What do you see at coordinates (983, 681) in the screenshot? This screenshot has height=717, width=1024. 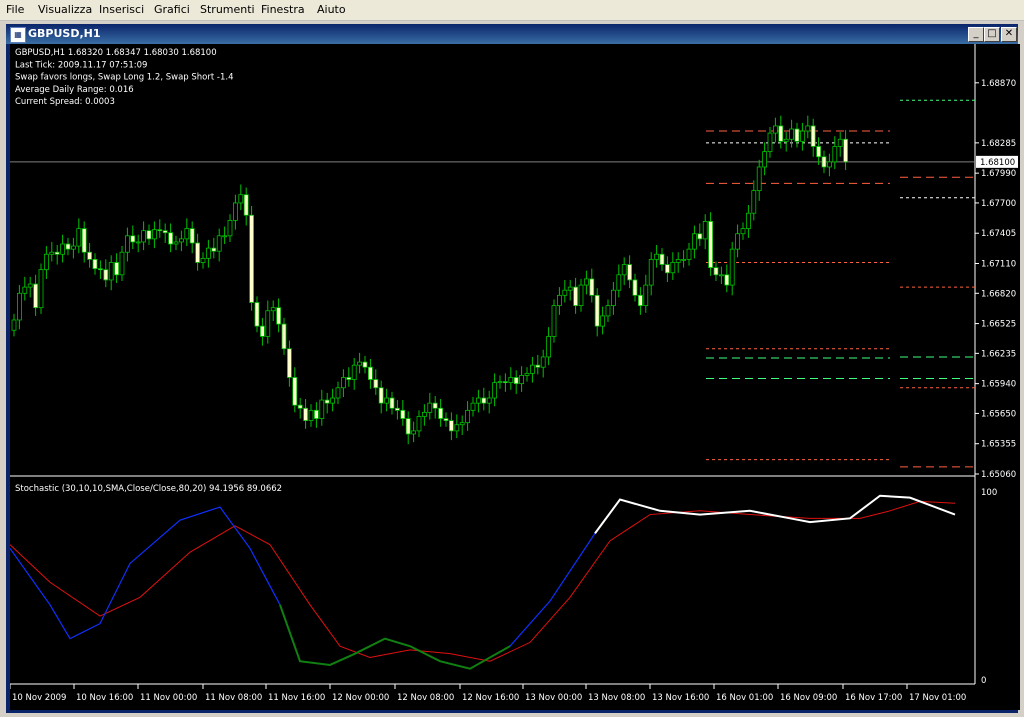 I see `indicator-axis-bottom: 0` at bounding box center [983, 681].